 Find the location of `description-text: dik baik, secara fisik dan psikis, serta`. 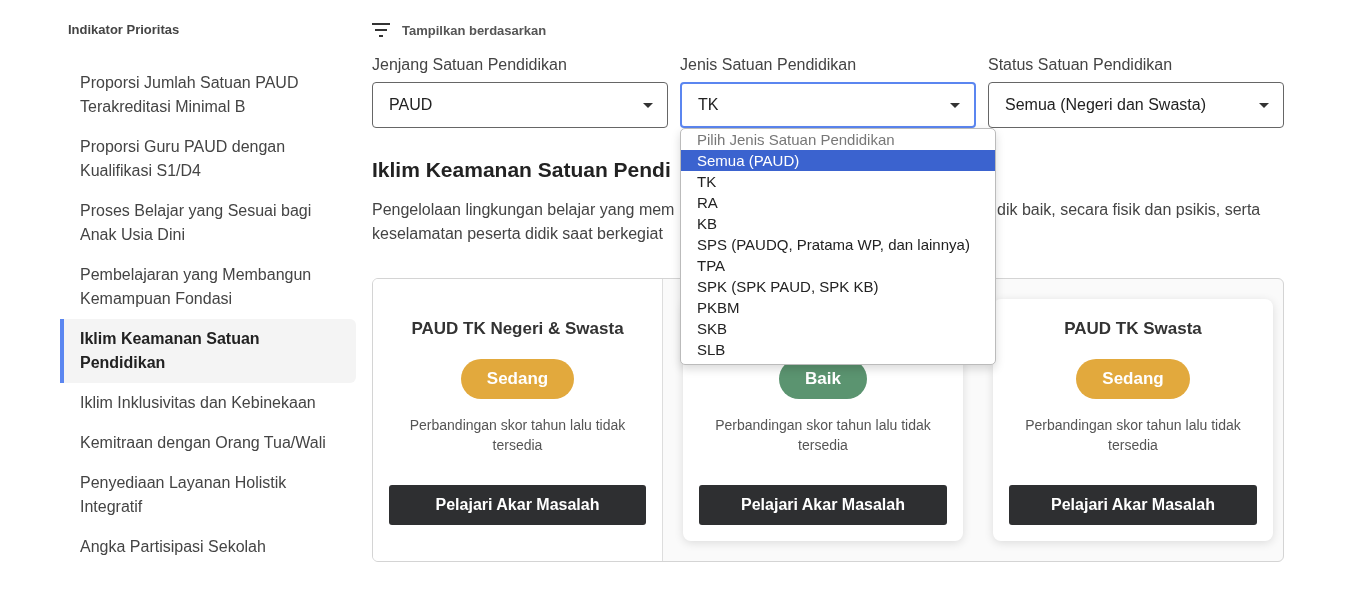

description-text: dik baik, secara fisik dan psikis, serta is located at coordinates (1129, 210).